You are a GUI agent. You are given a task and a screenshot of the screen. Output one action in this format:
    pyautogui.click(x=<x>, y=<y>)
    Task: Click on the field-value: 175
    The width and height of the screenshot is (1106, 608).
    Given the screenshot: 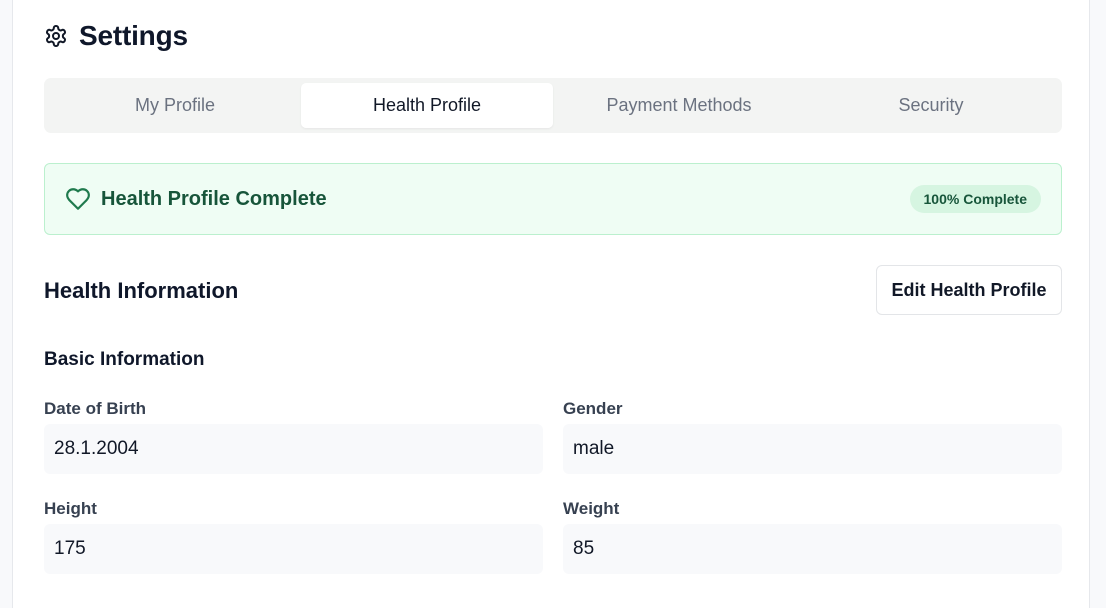 What is the action you would take?
    pyautogui.click(x=293, y=549)
    